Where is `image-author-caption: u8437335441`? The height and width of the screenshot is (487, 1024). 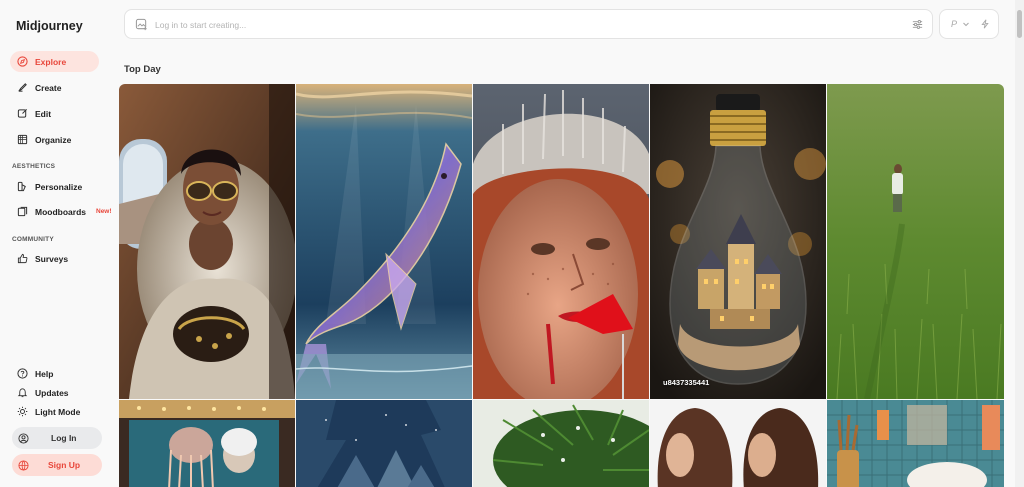 image-author-caption: u8437335441 is located at coordinates (686, 382).